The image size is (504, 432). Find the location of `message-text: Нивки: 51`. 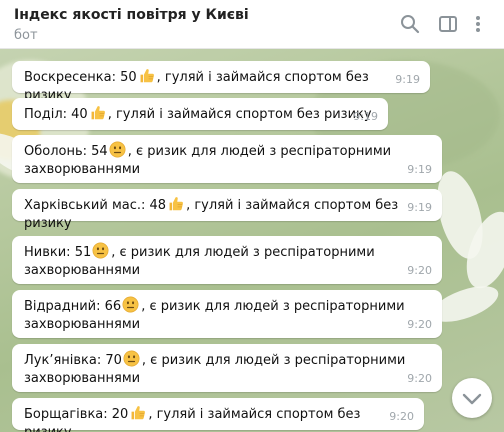

message-text: Нивки: 51 is located at coordinates (58, 252).